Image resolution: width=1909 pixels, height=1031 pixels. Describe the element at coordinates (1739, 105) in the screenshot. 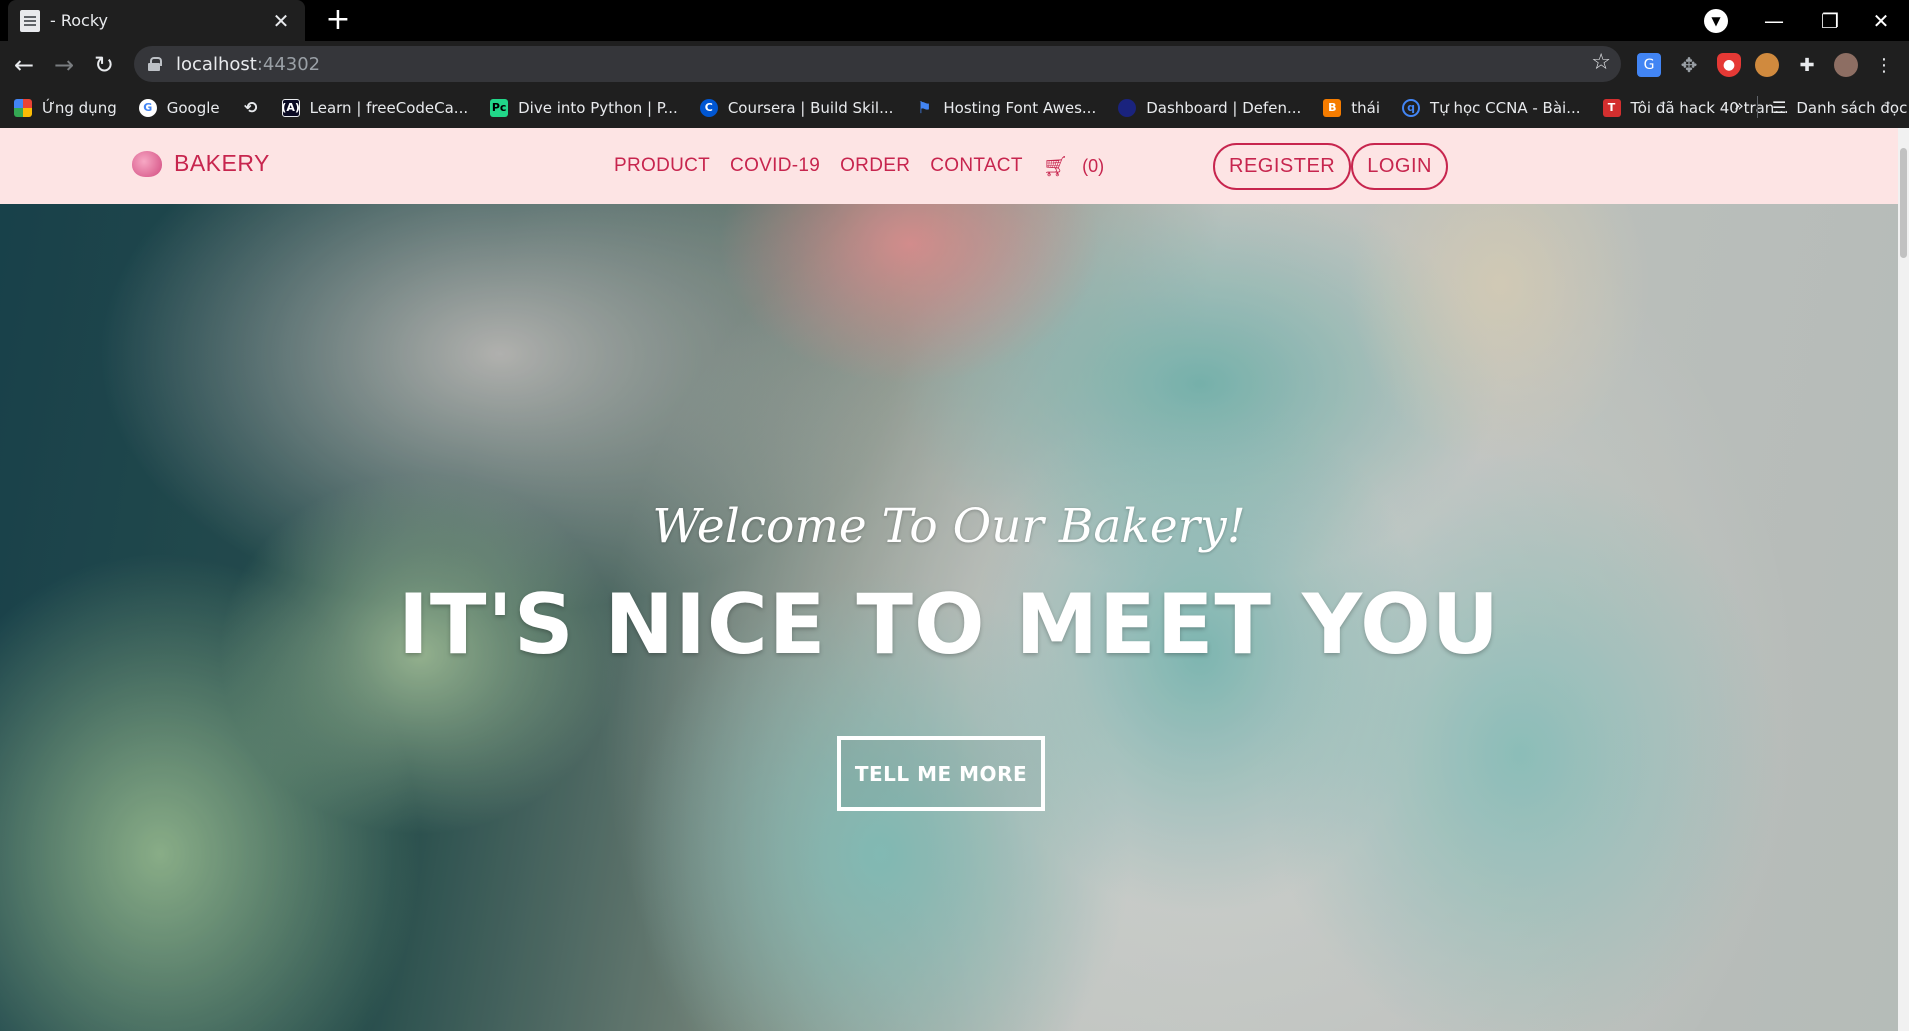

I see `more-bookmarks-button: »` at that location.